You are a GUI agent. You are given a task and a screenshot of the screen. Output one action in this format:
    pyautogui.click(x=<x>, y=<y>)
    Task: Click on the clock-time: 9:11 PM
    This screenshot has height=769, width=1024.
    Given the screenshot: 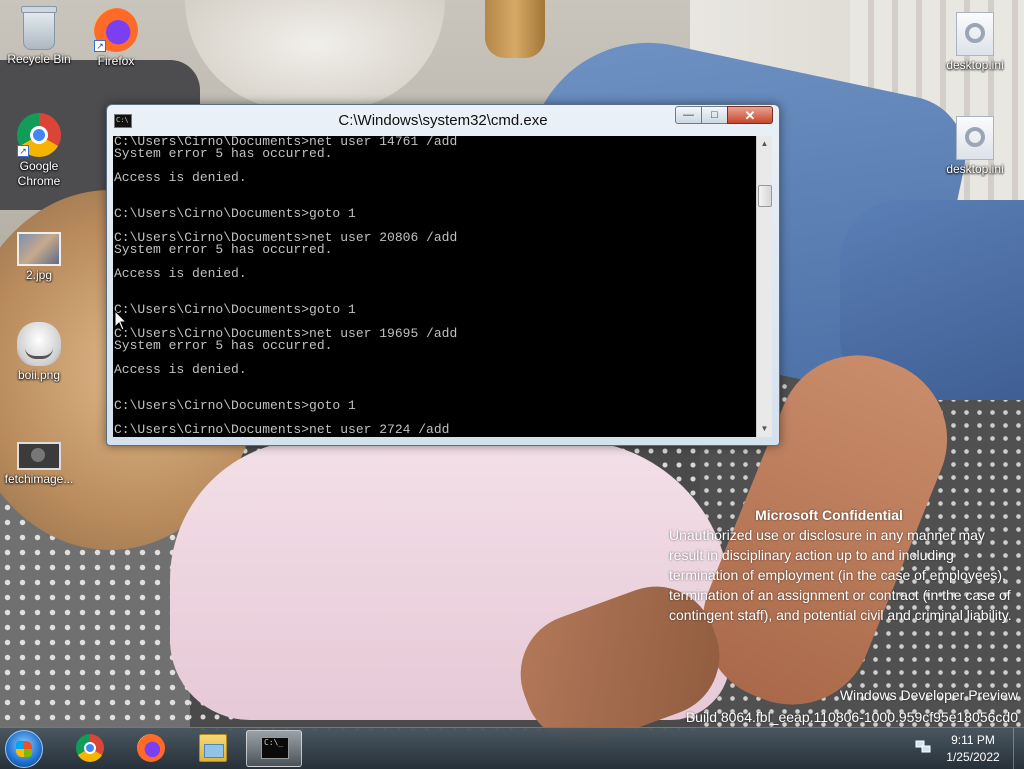 What is the action you would take?
    pyautogui.click(x=973, y=740)
    